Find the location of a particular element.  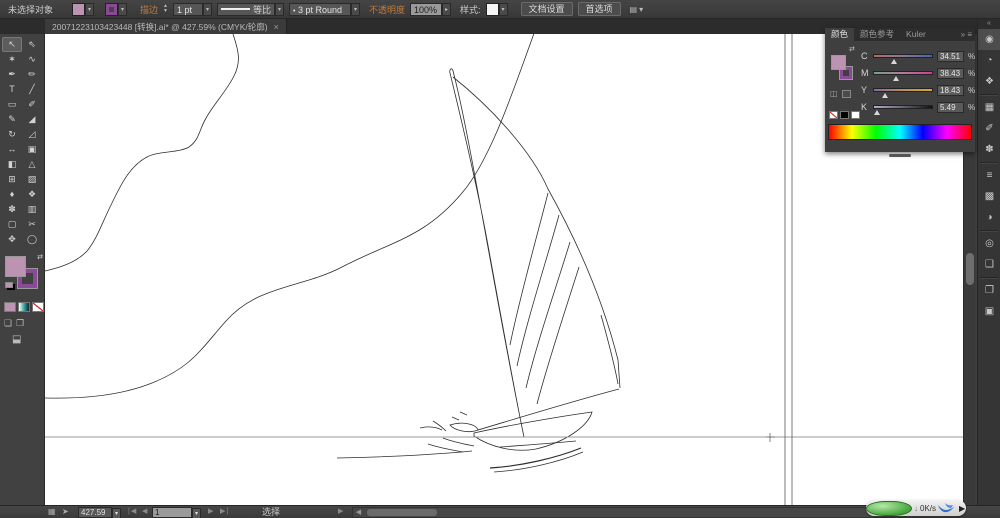

artboard-nav-combo: 1 ▾ is located at coordinates (176, 512).